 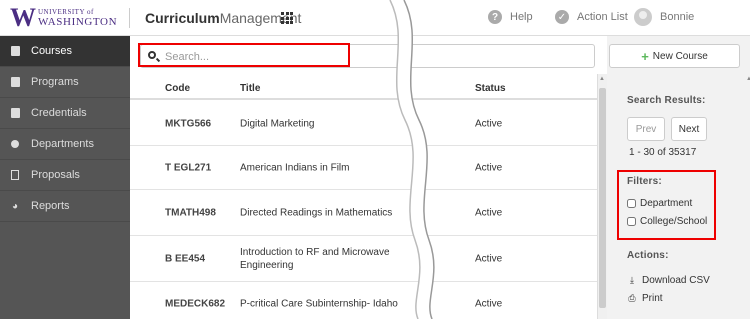 I want to click on course-code: T EGL271, so click(x=188, y=167).